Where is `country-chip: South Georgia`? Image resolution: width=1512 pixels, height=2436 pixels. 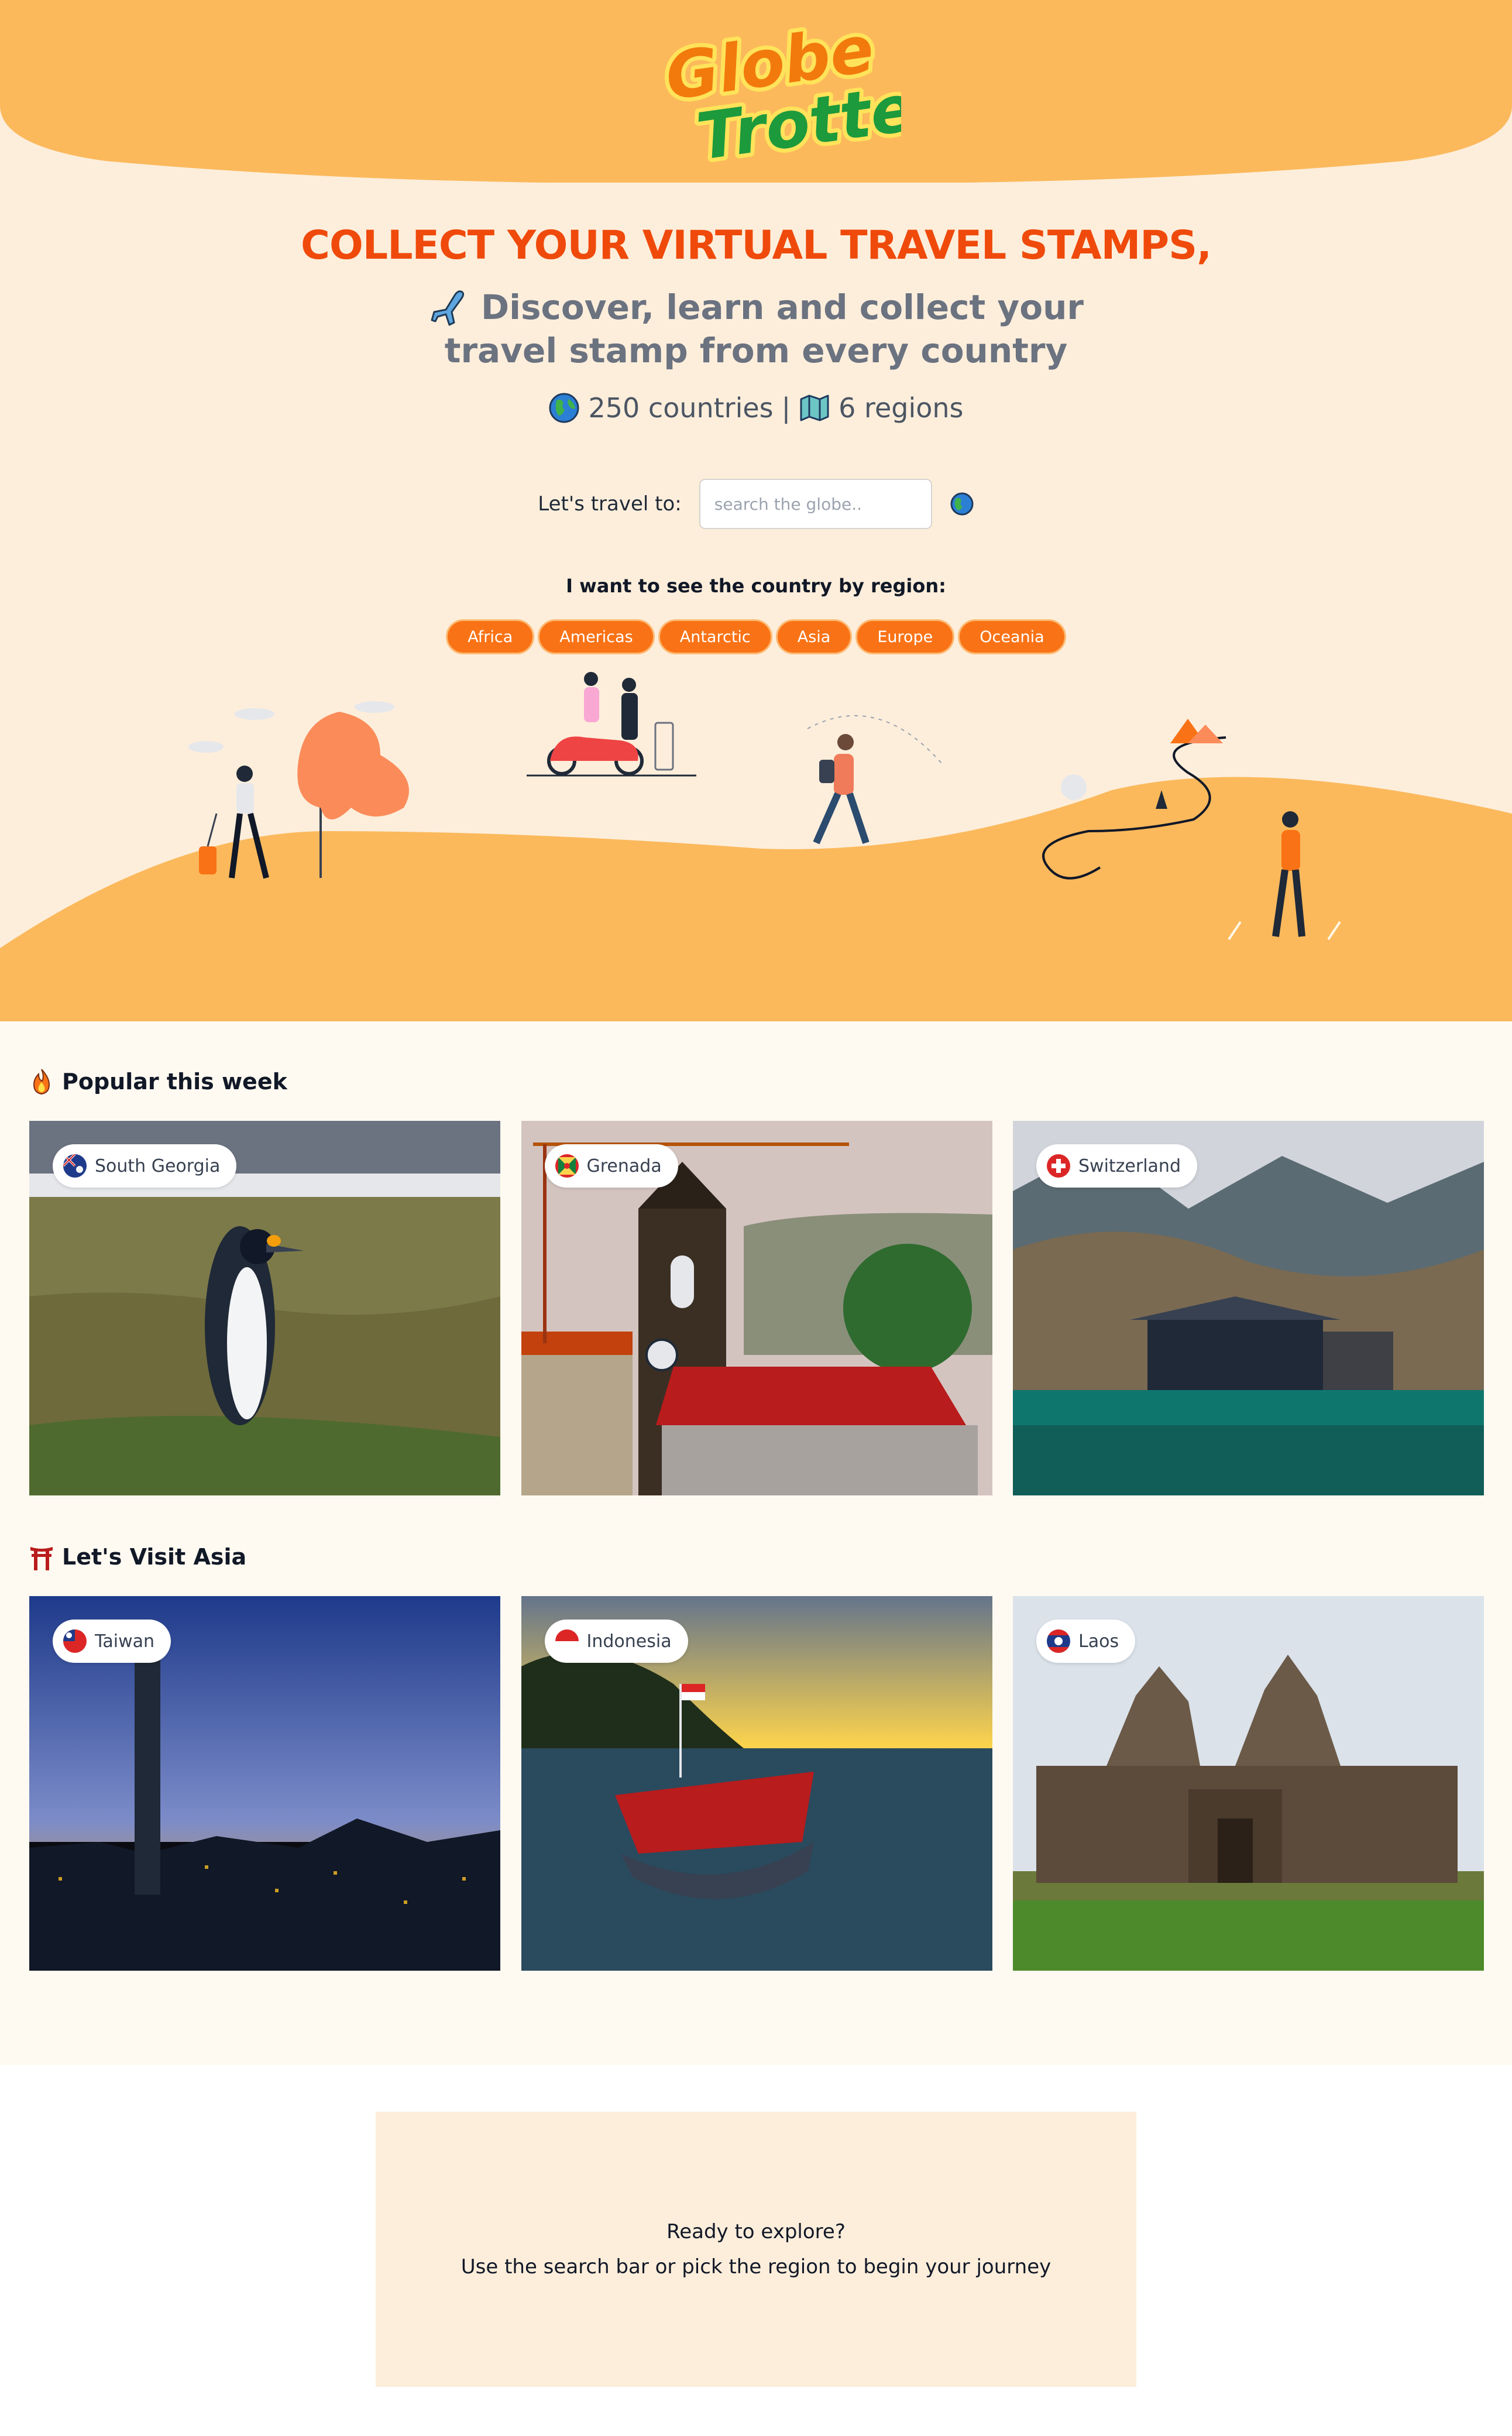 country-chip: South Georgia is located at coordinates (145, 1166).